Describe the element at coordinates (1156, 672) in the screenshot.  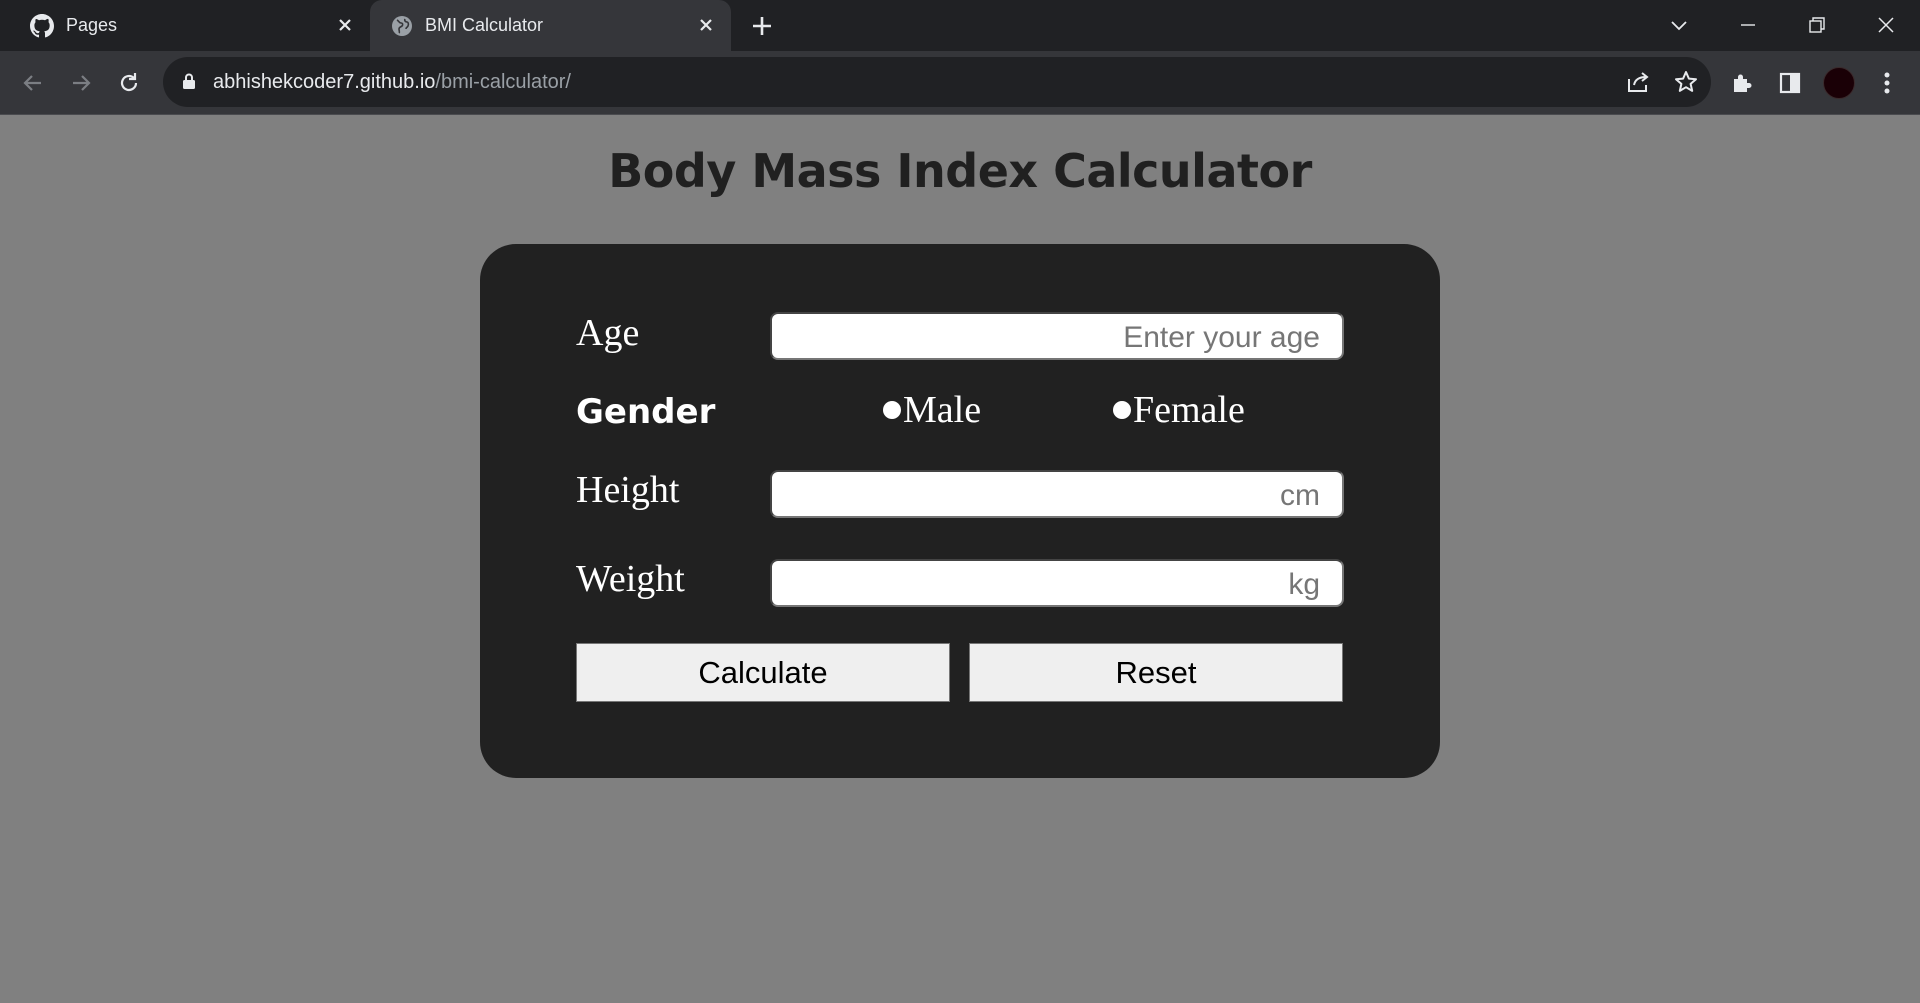
I see `reset-button: Reset` at that location.